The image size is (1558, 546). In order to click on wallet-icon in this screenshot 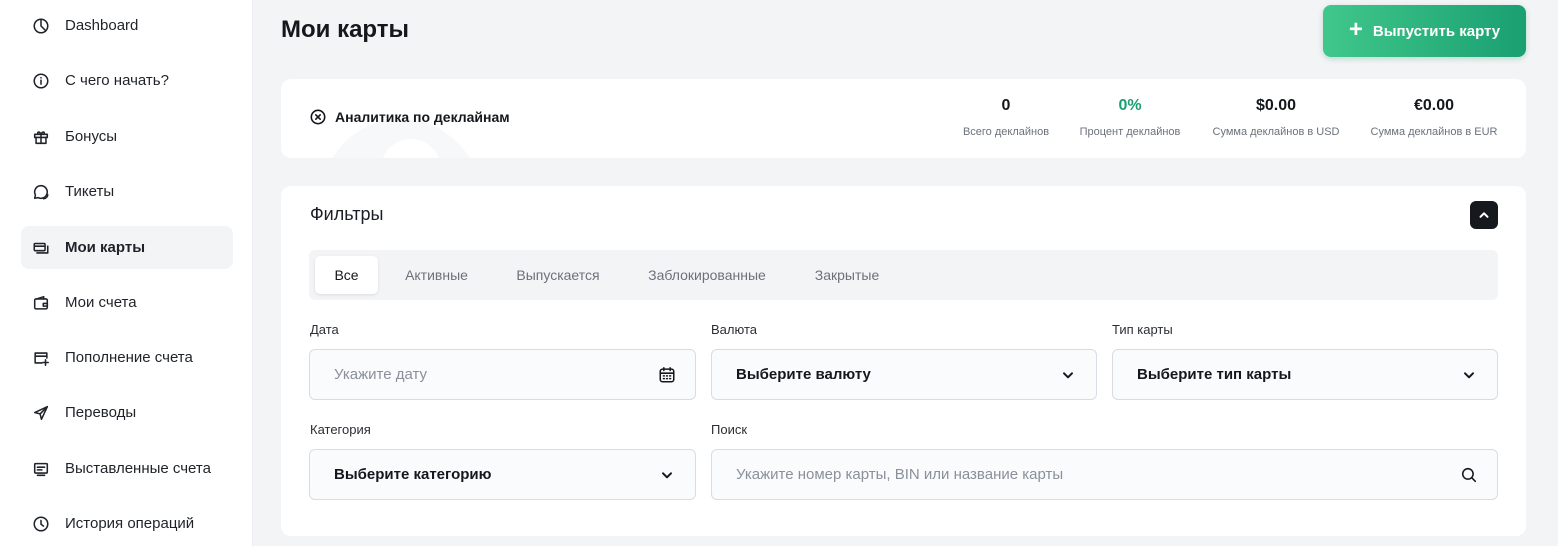, I will do `click(41, 303)`.